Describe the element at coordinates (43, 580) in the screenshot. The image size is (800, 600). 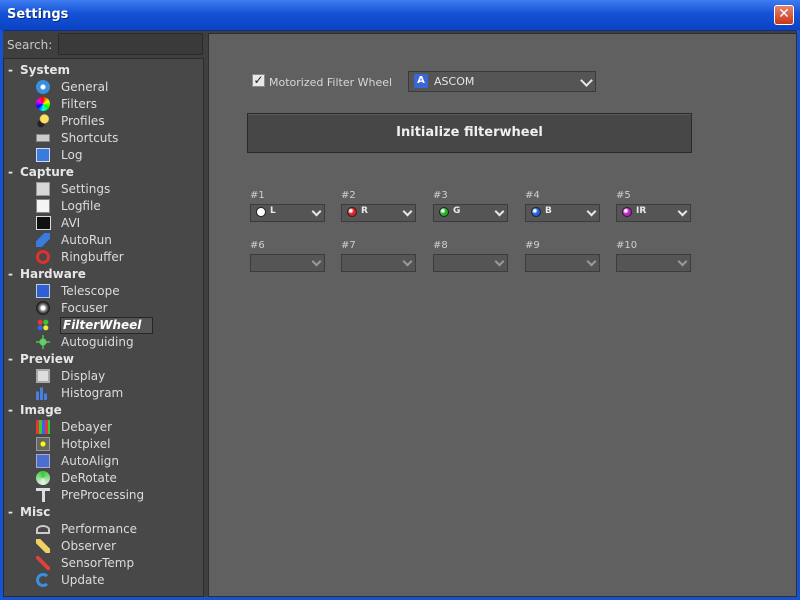
I see `refresh-icon` at that location.